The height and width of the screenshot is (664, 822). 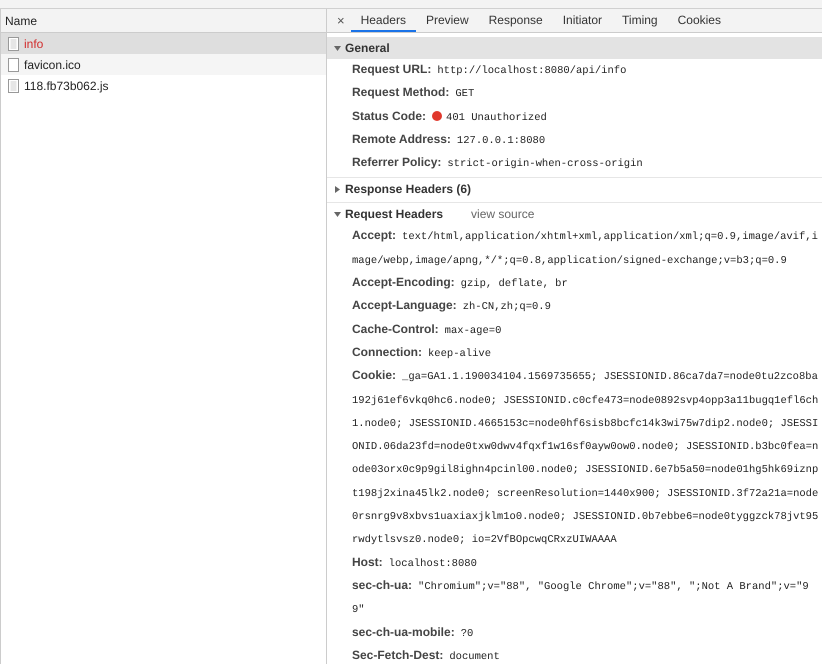 What do you see at coordinates (414, 563) in the screenshot?
I see `header-entry: Host: localhost:8080` at bounding box center [414, 563].